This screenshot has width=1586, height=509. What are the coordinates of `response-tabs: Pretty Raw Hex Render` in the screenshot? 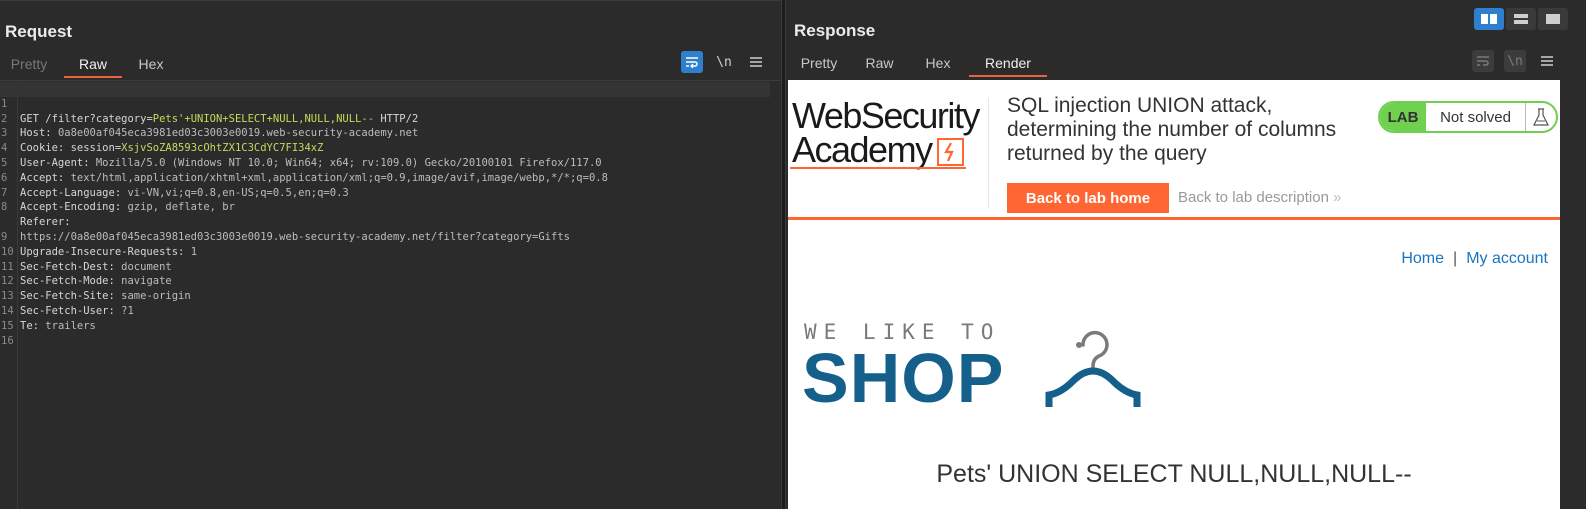 It's located at (920, 64).